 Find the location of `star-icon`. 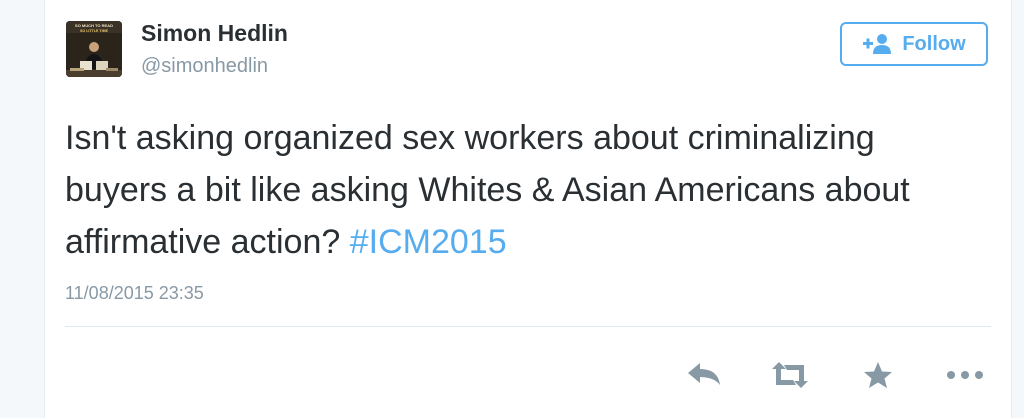

star-icon is located at coordinates (878, 375).